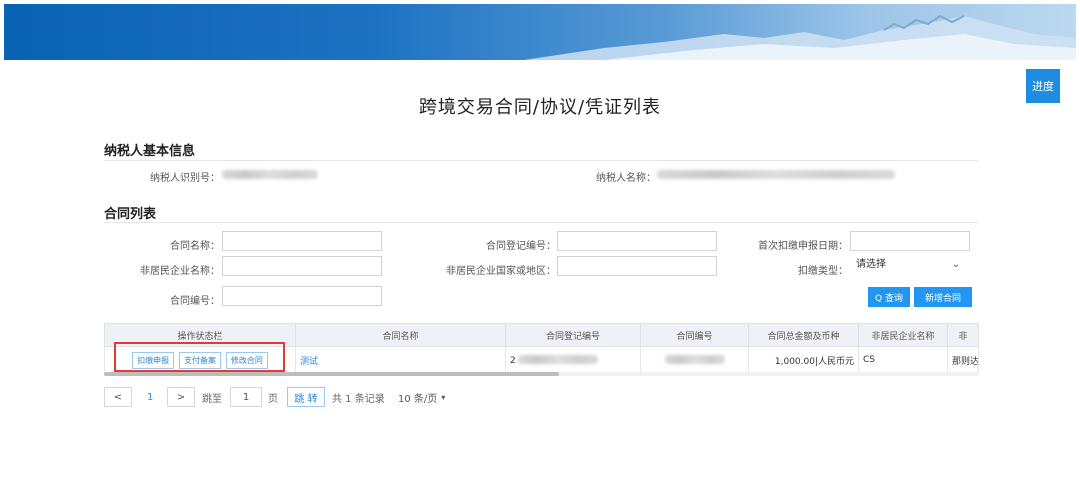  What do you see at coordinates (908, 266) in the screenshot?
I see `withhold-type-select: 请选择 ⌄` at bounding box center [908, 266].